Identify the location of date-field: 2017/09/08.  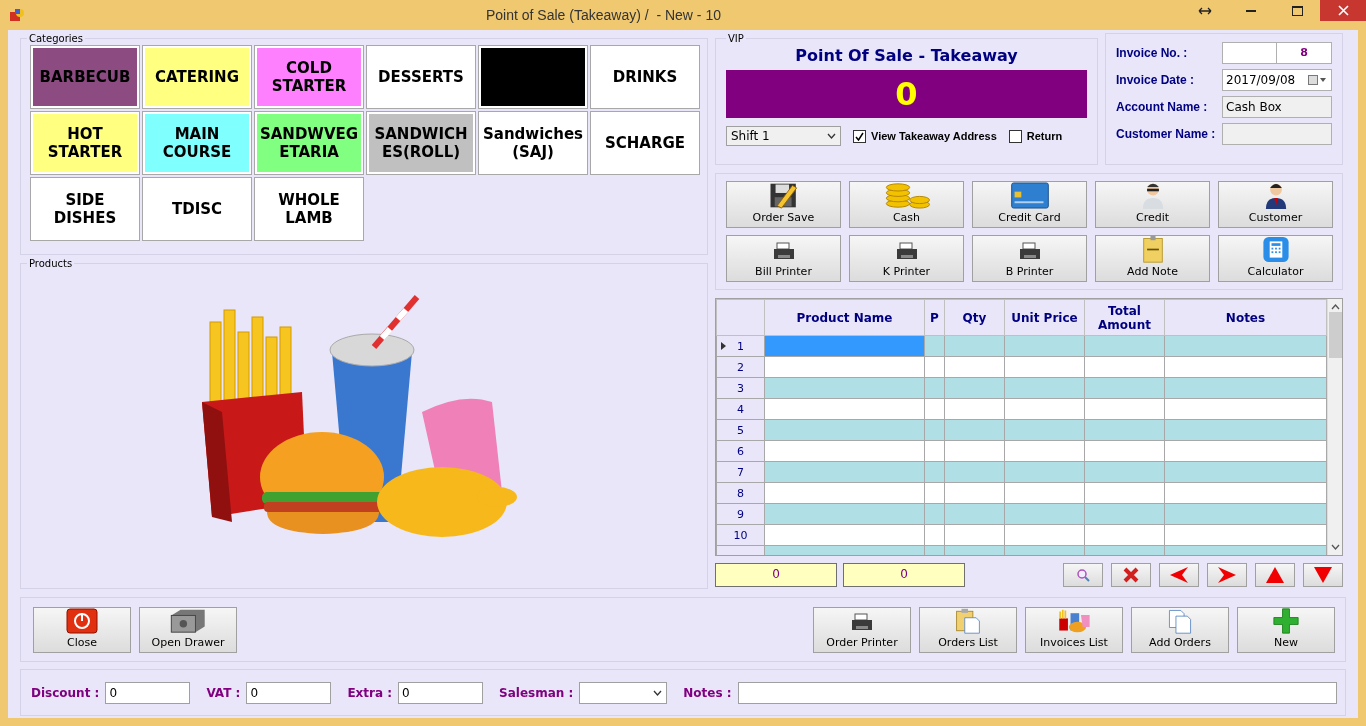
(1277, 80).